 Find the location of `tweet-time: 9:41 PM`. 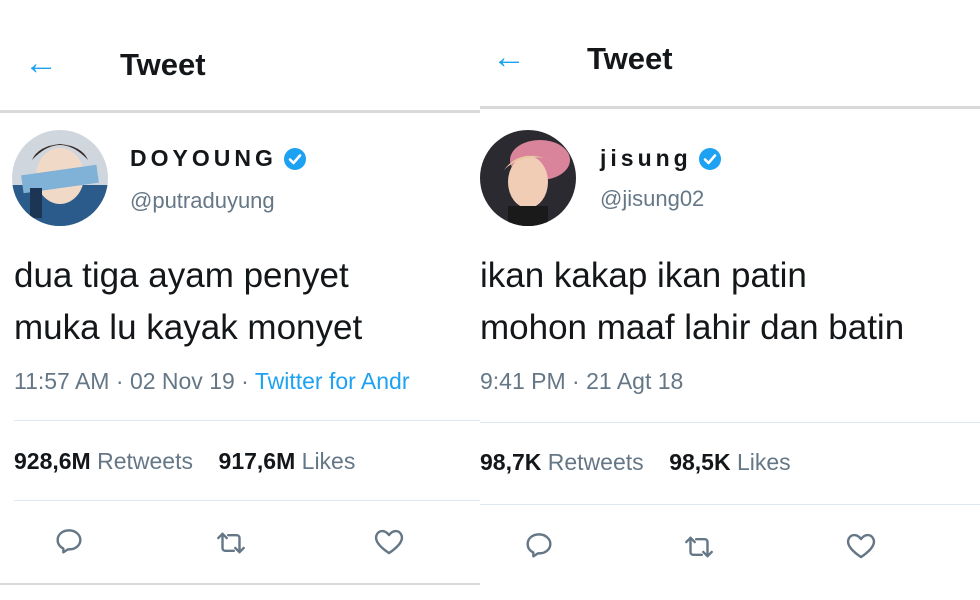

tweet-time: 9:41 PM is located at coordinates (523, 381).